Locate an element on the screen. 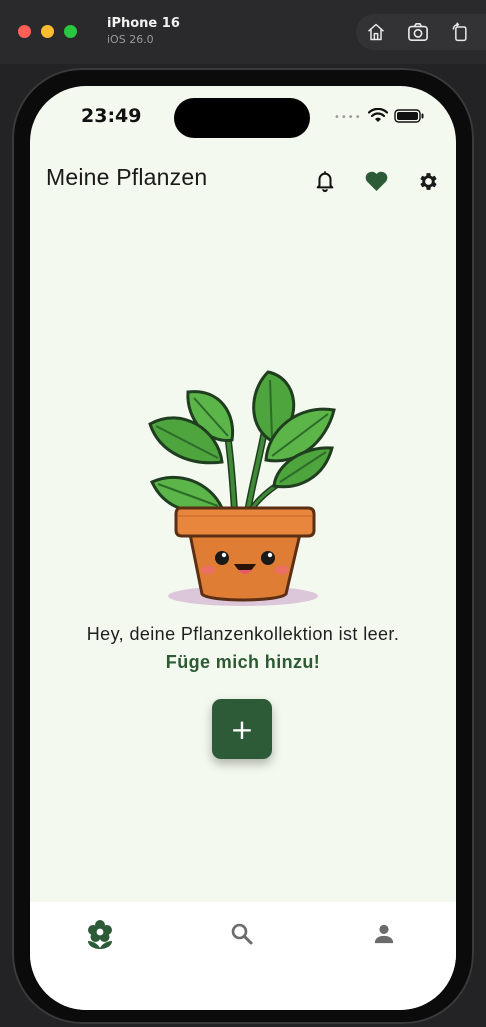 This screenshot has width=486, height=1027. add-plant-button: + is located at coordinates (242, 729).